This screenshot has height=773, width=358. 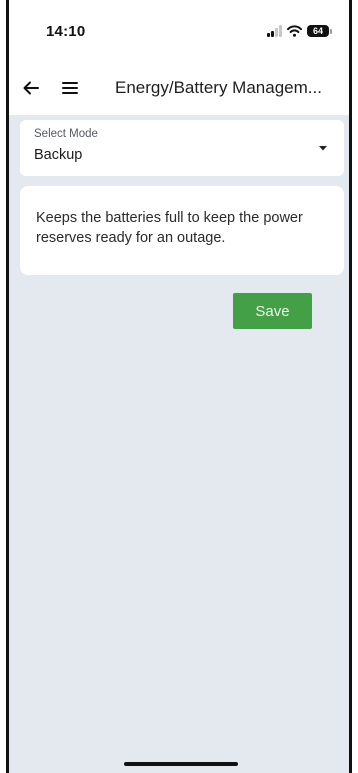 What do you see at coordinates (294, 31) in the screenshot?
I see `wifi-icon` at bounding box center [294, 31].